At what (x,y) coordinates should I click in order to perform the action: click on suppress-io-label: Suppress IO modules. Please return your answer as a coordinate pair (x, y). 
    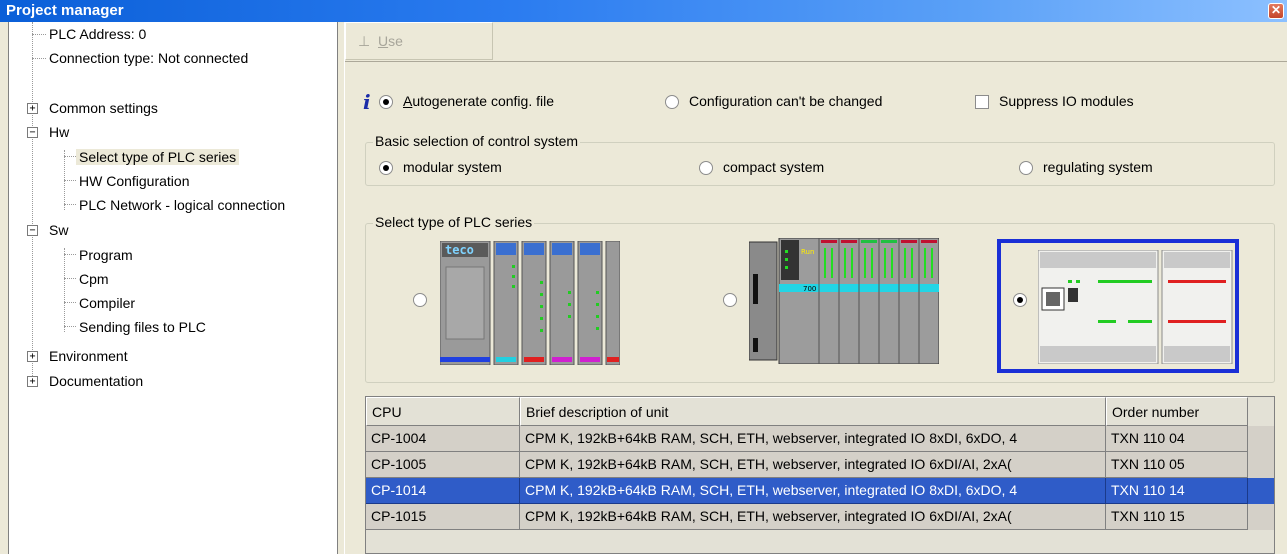
    Looking at the image, I should click on (1066, 101).